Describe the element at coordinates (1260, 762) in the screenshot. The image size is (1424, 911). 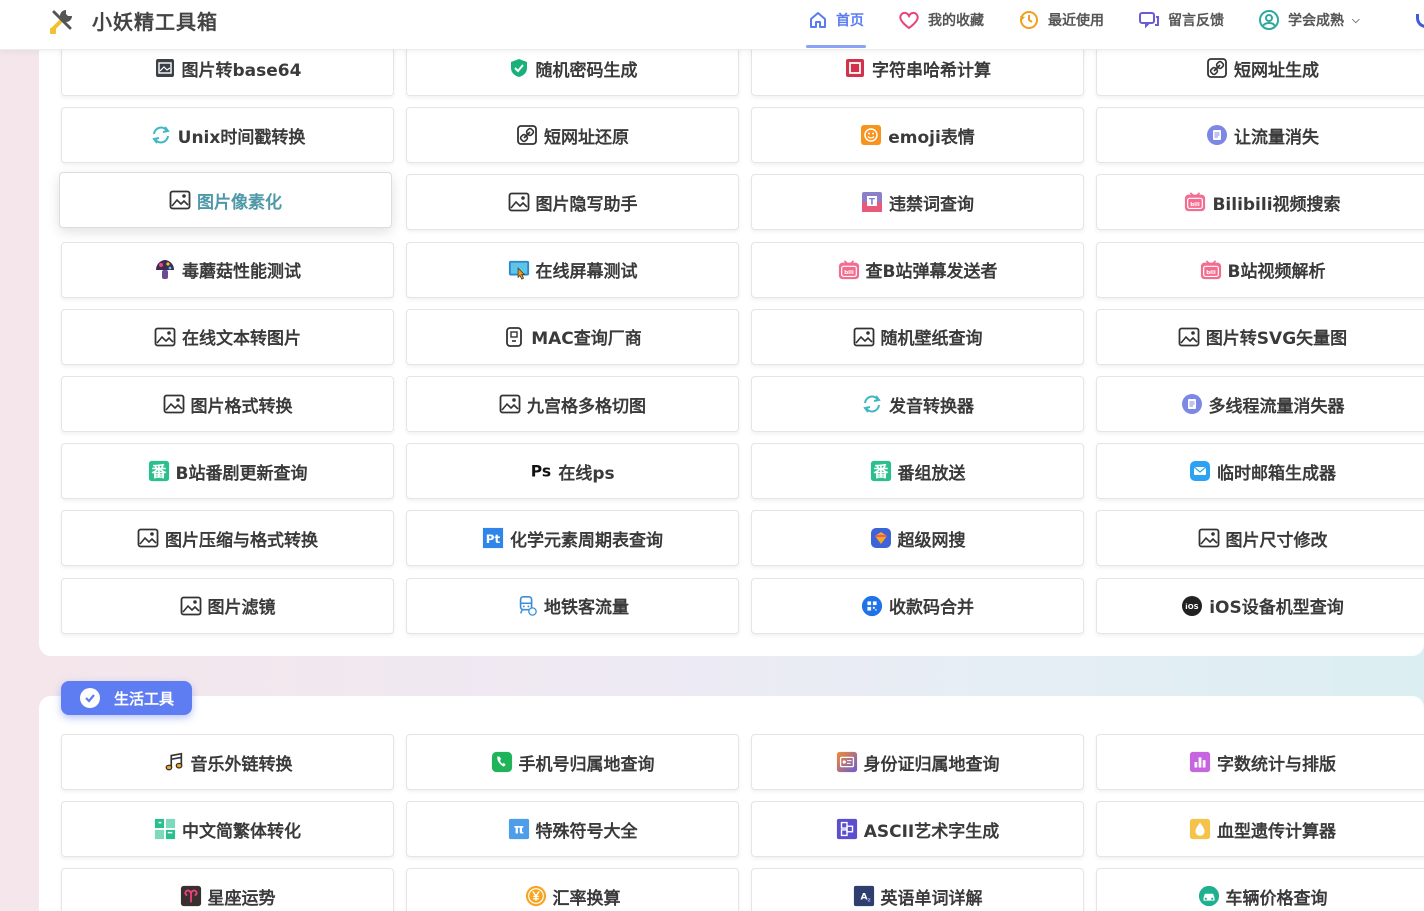
I see `tool-card: 字数统计与排版` at that location.